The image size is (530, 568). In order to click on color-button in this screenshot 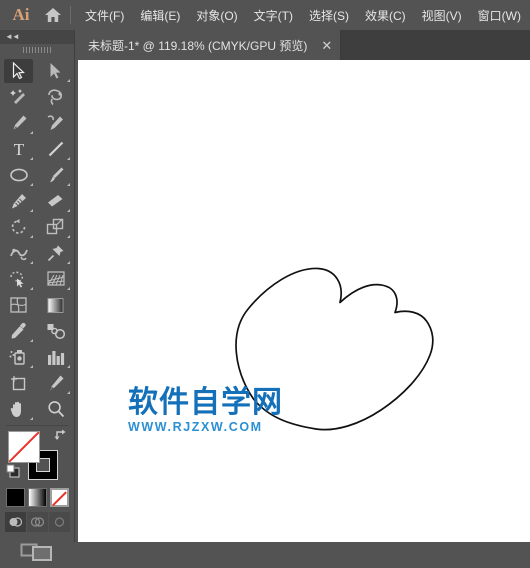, I will do `click(15, 497)`.